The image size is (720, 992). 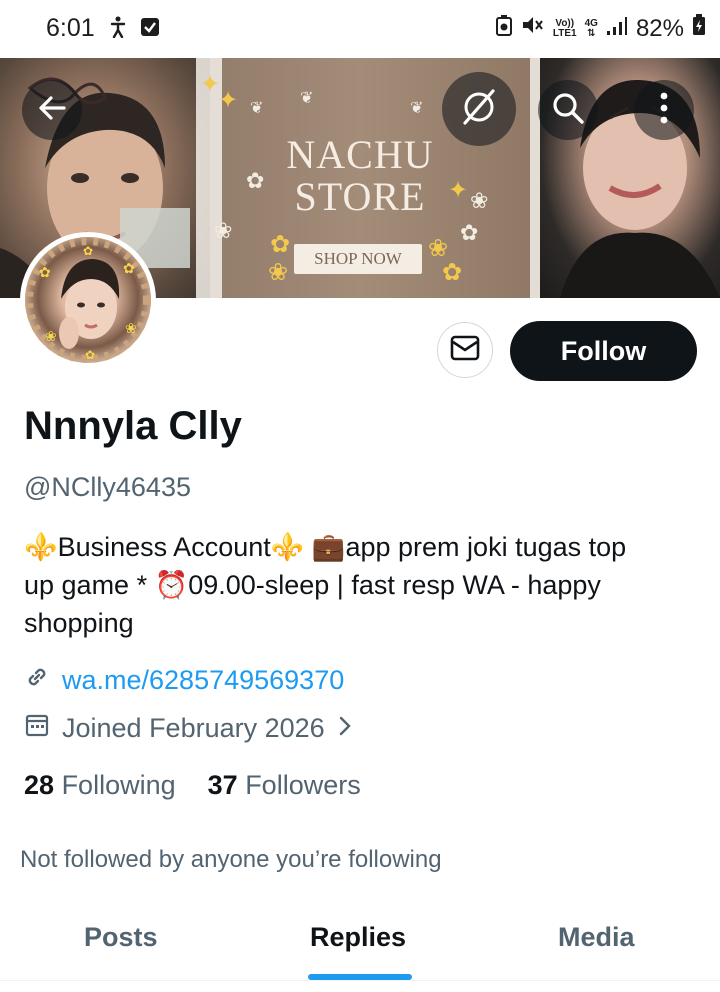 What do you see at coordinates (345, 728) in the screenshot?
I see `chevron-right-icon` at bounding box center [345, 728].